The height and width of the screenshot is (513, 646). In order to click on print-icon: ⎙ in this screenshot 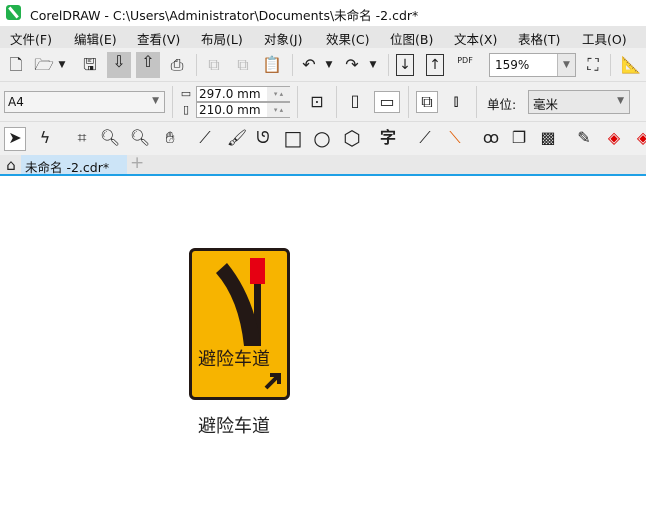, I will do `click(177, 65)`.